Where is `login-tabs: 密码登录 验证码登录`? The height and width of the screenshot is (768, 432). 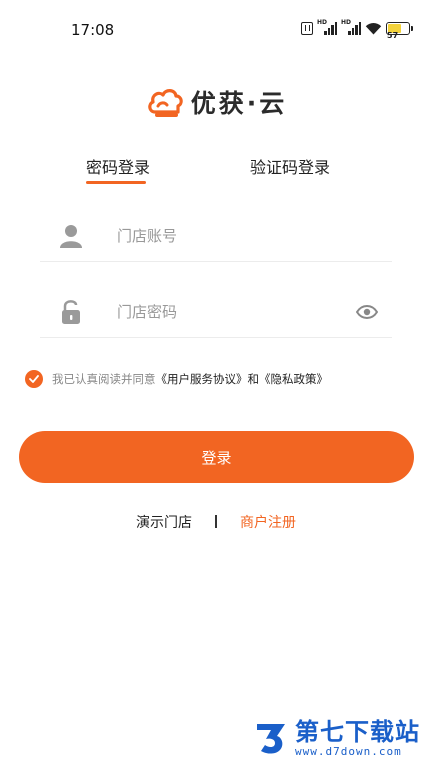 login-tabs: 密码登录 验证码登录 is located at coordinates (216, 168).